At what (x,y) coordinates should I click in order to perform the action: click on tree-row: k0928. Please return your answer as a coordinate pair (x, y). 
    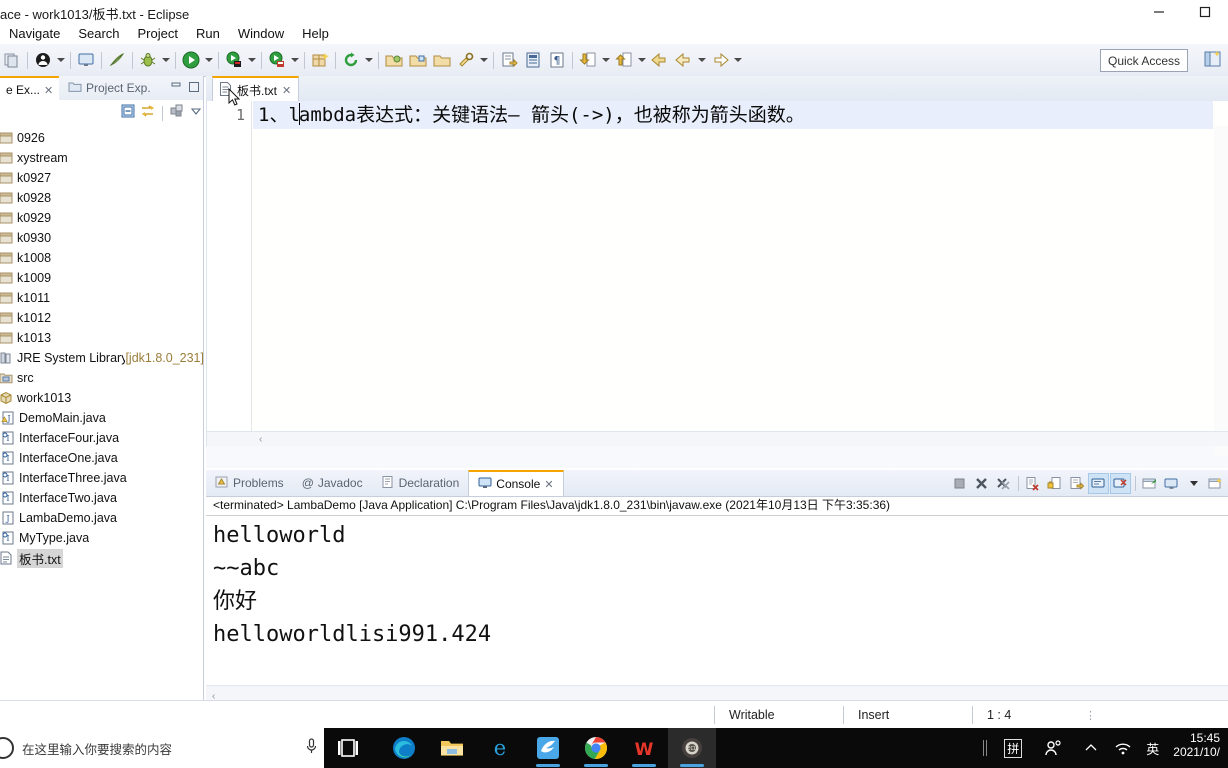
    Looking at the image, I should click on (102, 198).